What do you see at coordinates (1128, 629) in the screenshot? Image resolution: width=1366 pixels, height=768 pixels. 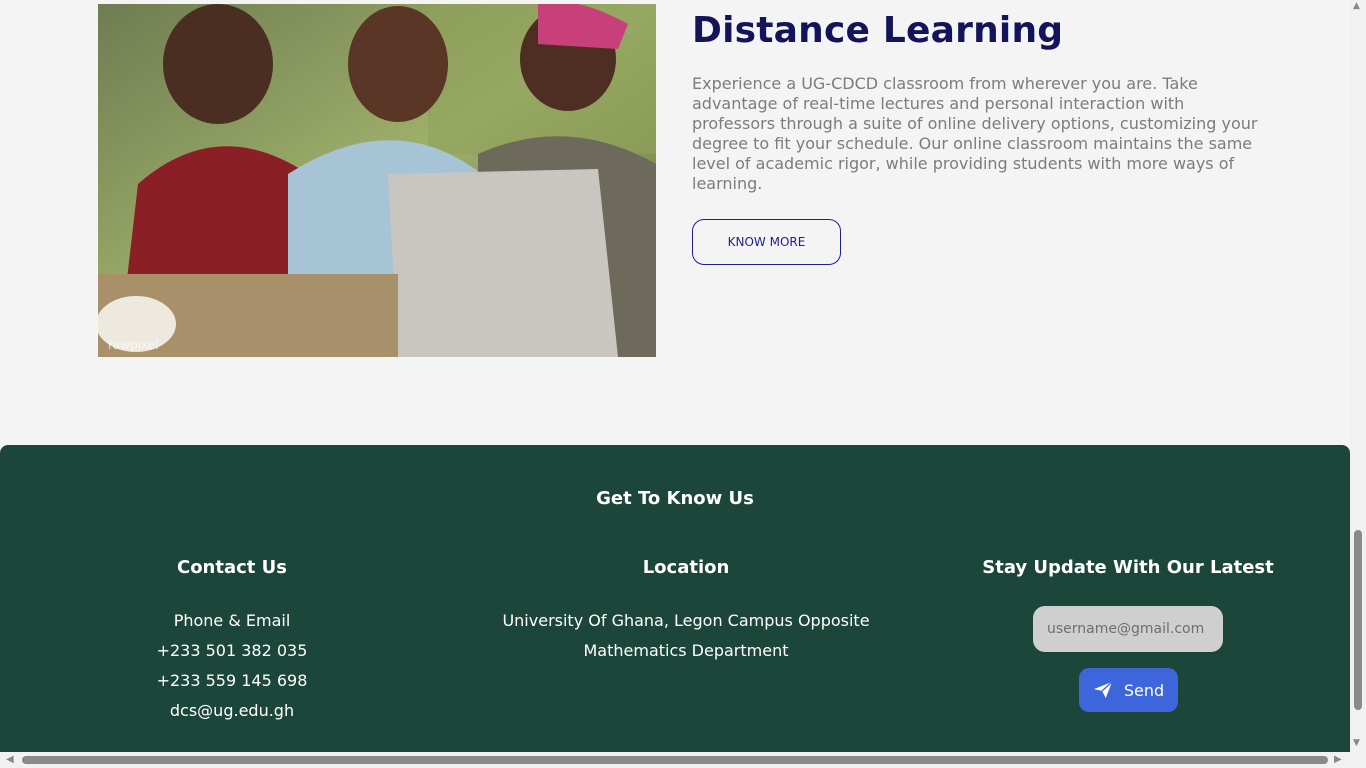 I see `newsletter-email-input` at bounding box center [1128, 629].